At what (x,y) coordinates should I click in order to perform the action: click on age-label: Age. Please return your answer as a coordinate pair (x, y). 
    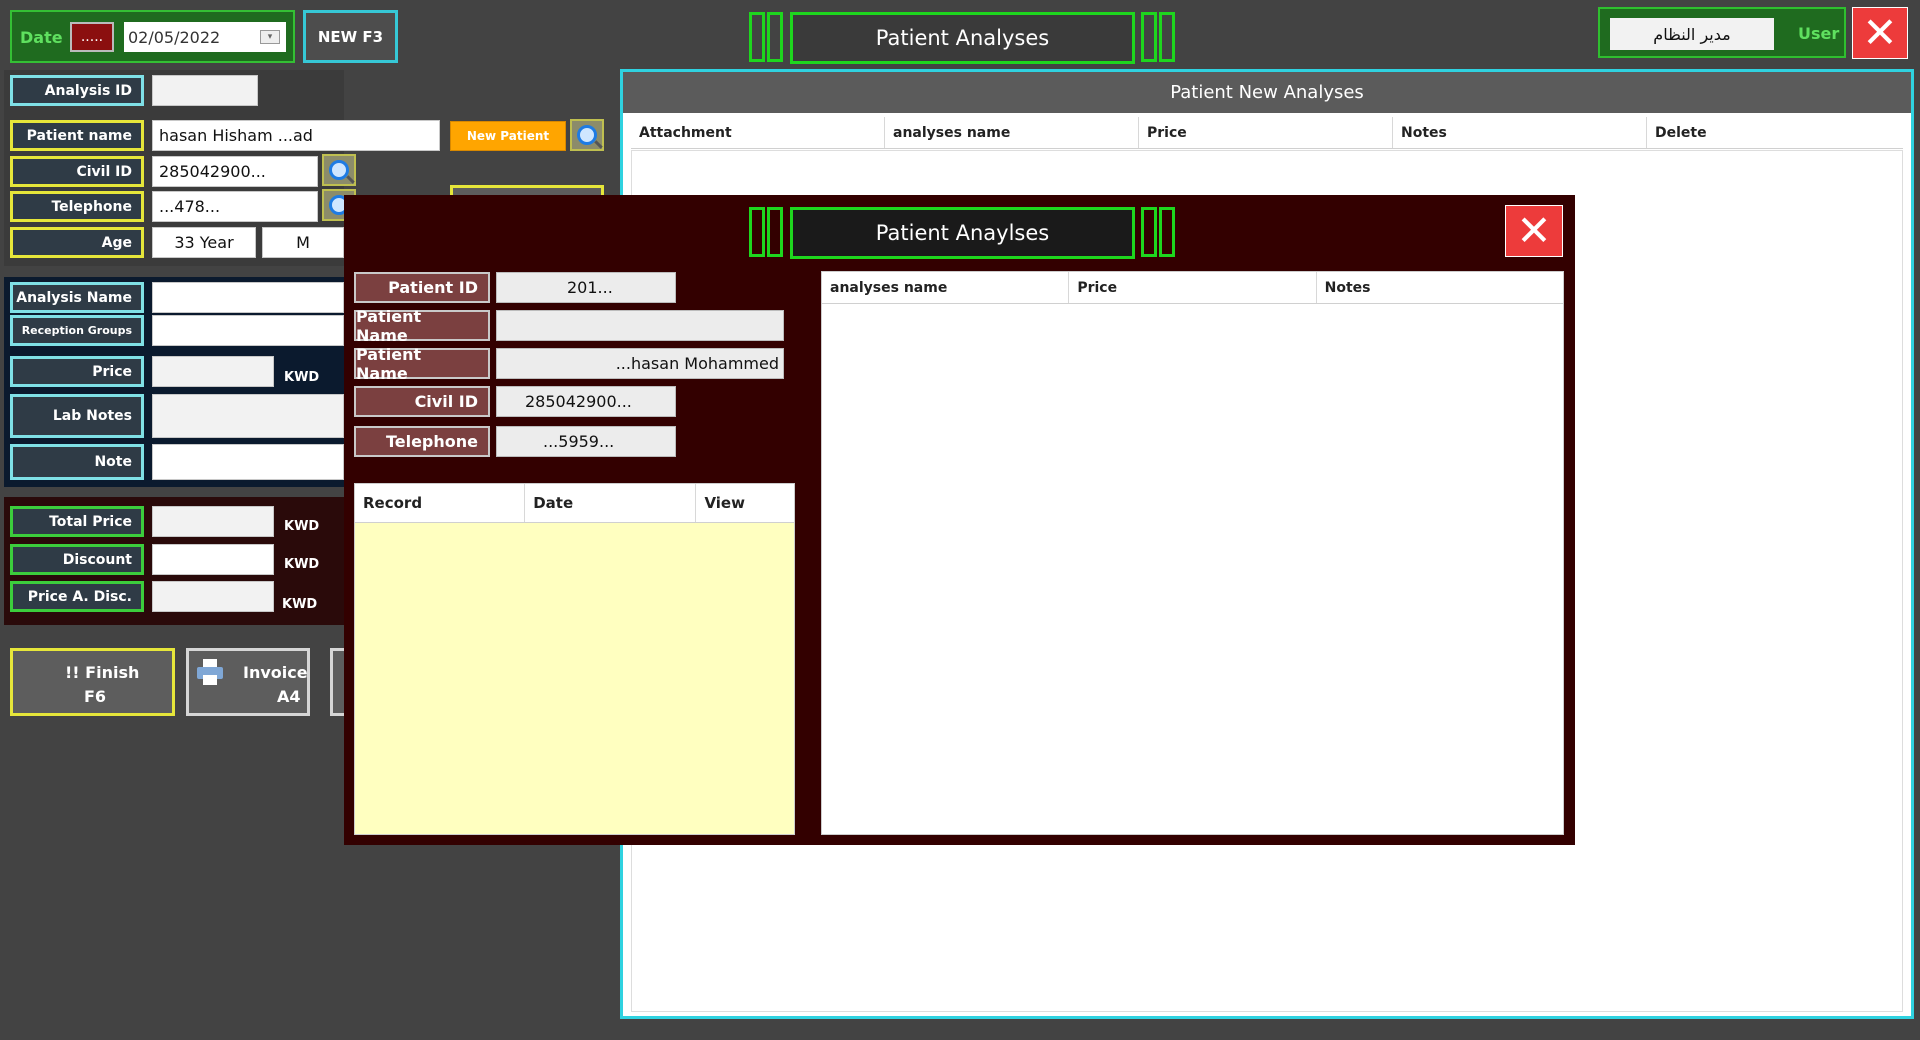
    Looking at the image, I should click on (77, 242).